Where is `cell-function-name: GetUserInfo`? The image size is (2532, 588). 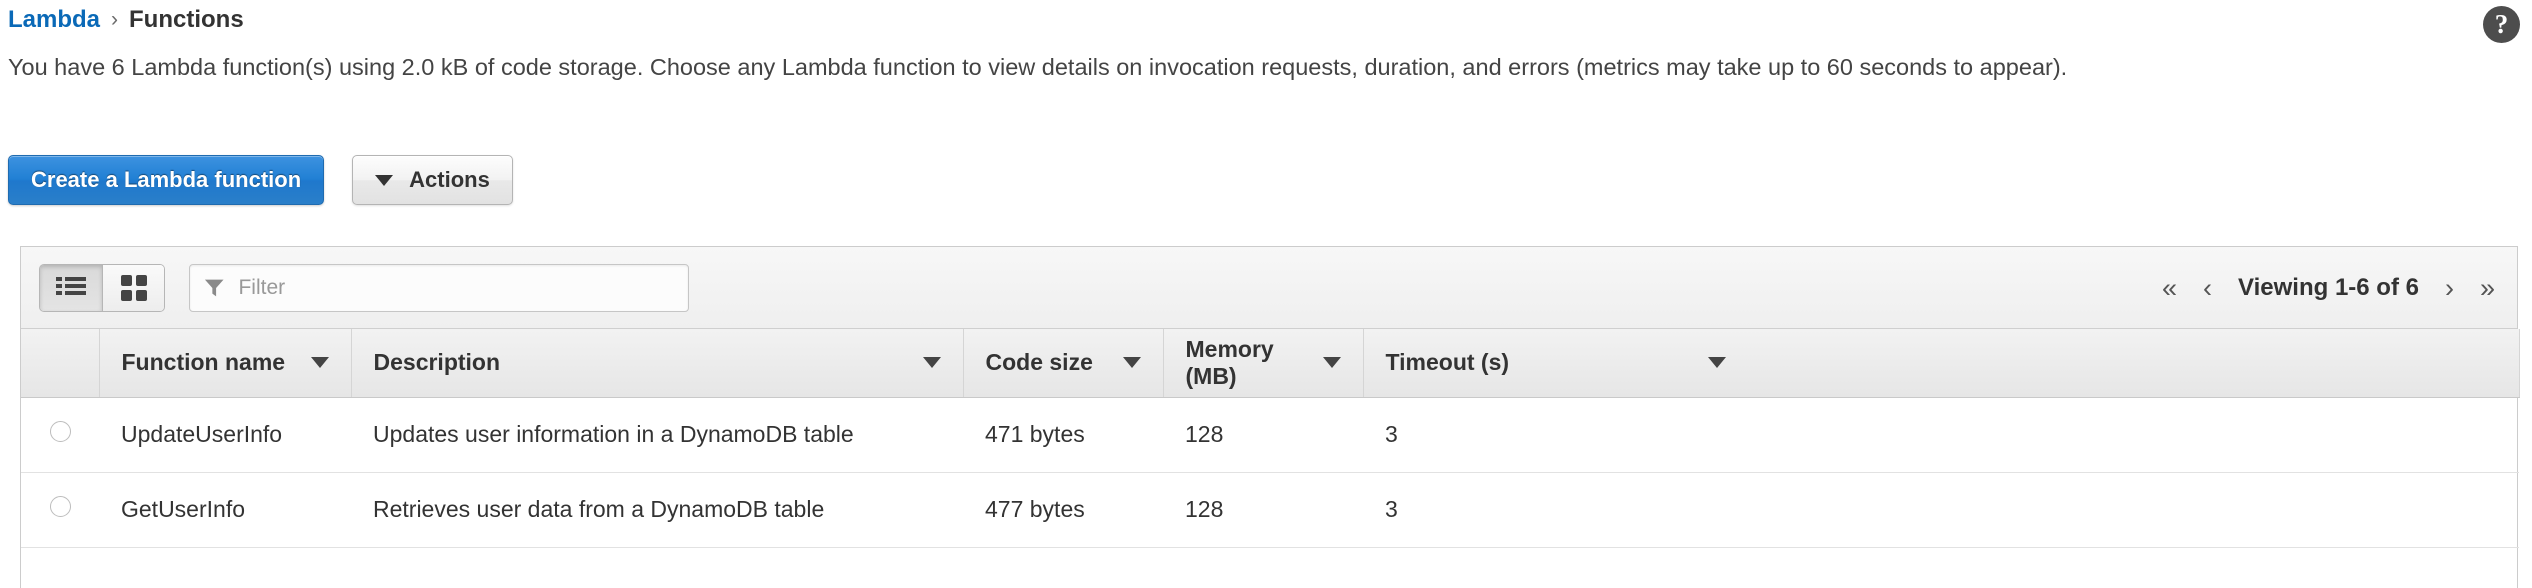 cell-function-name: GetUserInfo is located at coordinates (225, 510).